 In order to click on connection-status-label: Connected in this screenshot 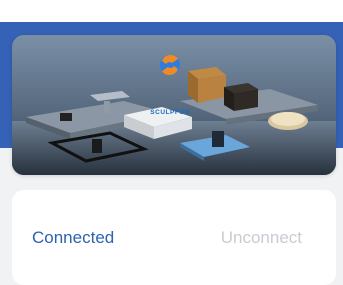, I will do `click(73, 237)`.